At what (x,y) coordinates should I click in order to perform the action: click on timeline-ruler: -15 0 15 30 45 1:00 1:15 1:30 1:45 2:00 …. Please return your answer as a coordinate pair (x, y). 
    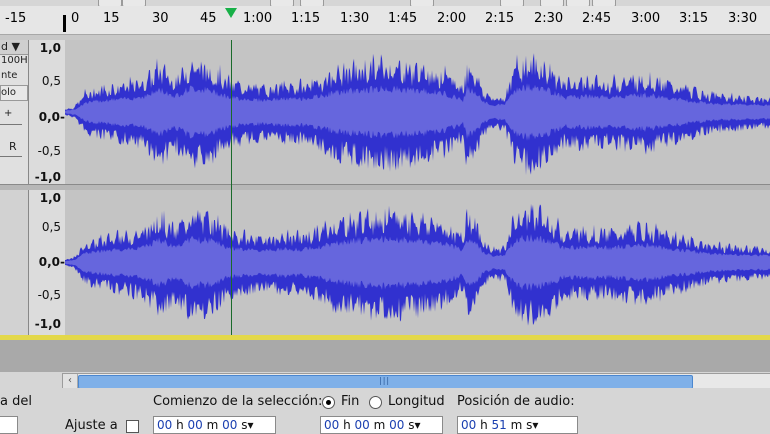
    Looking at the image, I should click on (385, 20).